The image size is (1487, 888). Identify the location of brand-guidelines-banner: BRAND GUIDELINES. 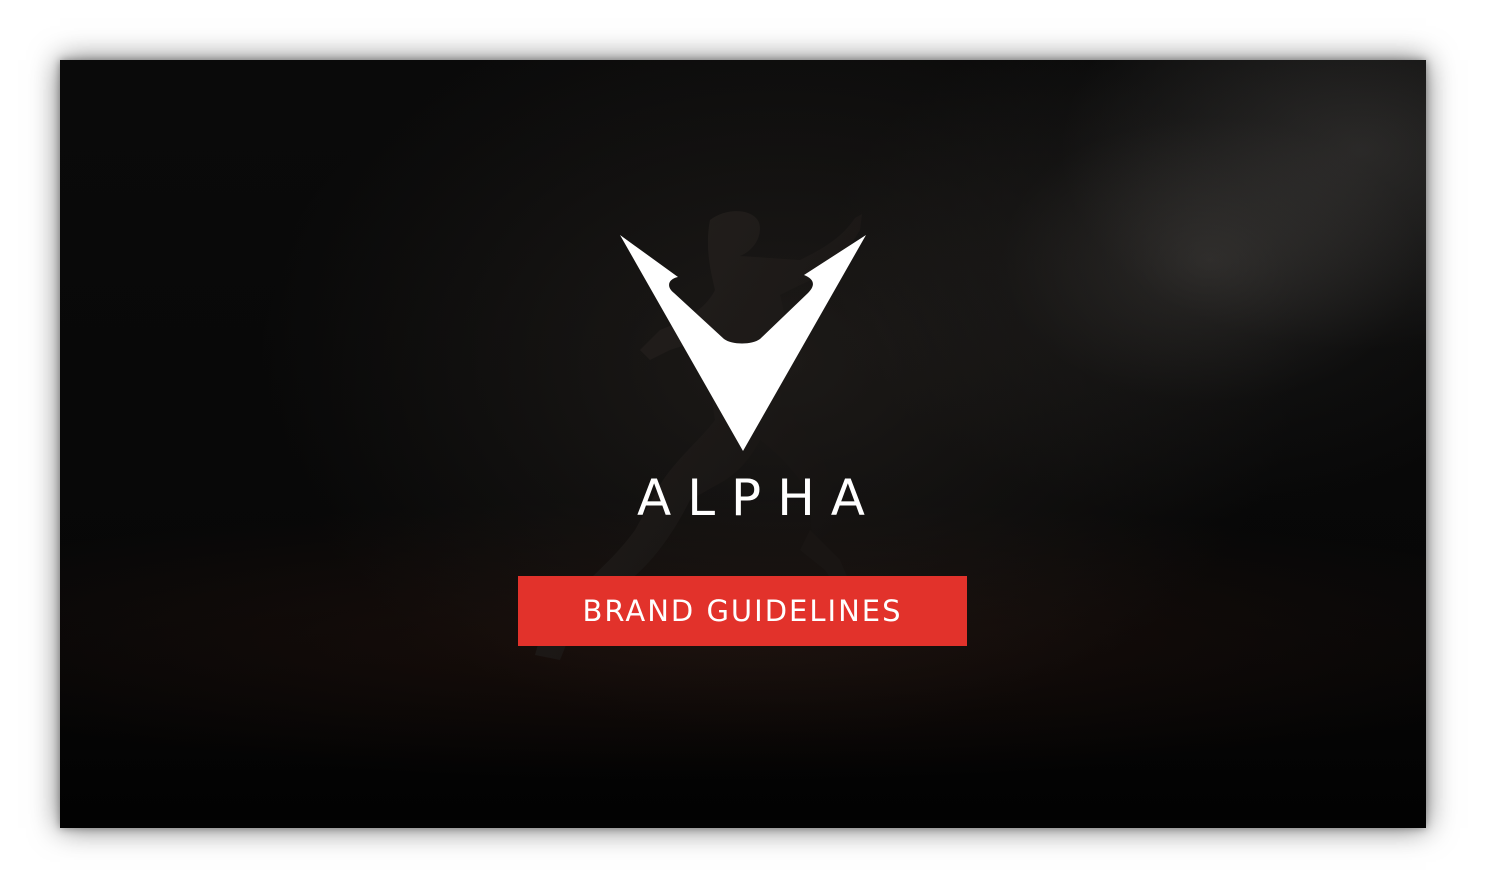
(742, 611).